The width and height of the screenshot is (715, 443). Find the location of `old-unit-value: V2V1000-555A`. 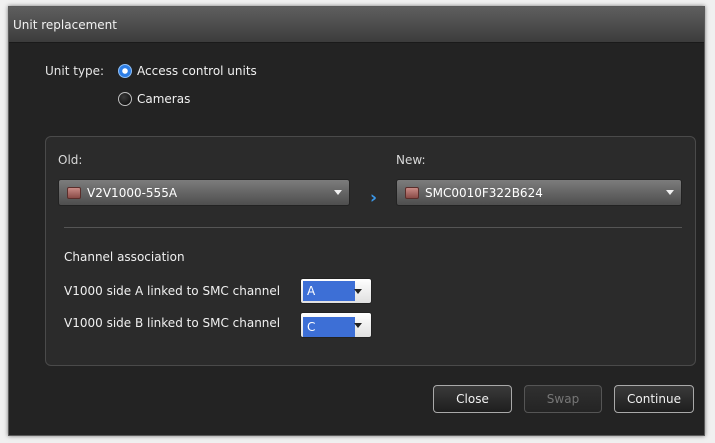

old-unit-value: V2V1000-555A is located at coordinates (132, 192).